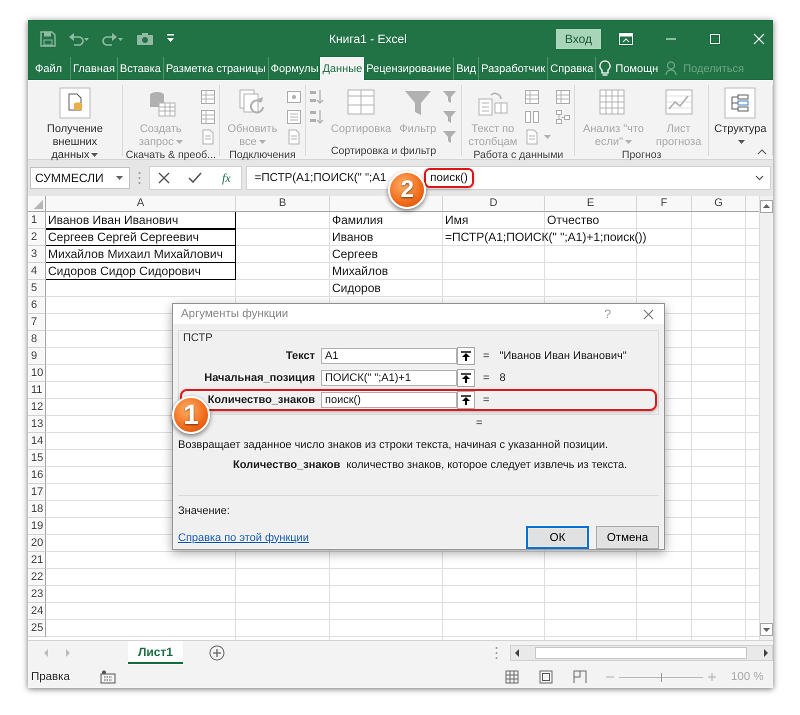 The height and width of the screenshot is (715, 800). I want to click on value-label: Значение:, so click(204, 511).